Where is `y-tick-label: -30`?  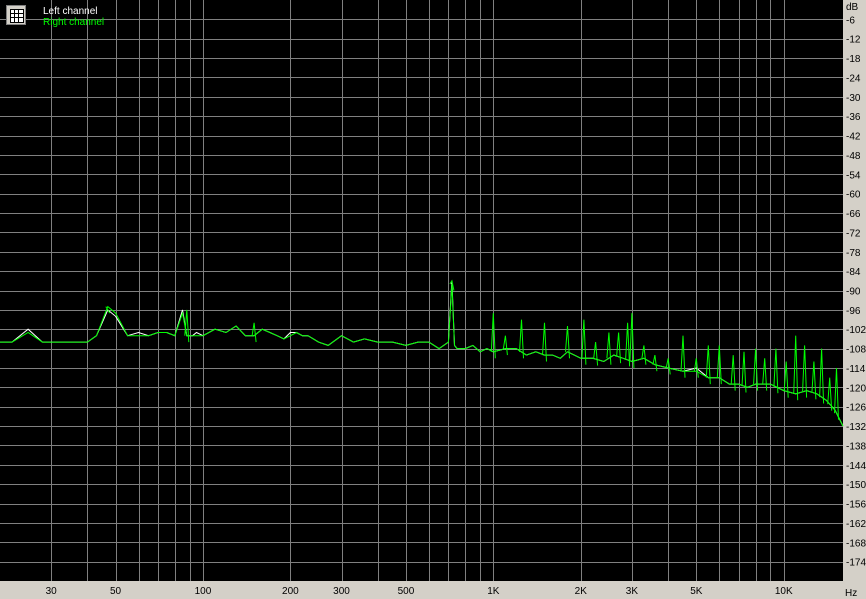
y-tick-label: -30 is located at coordinates (853, 98).